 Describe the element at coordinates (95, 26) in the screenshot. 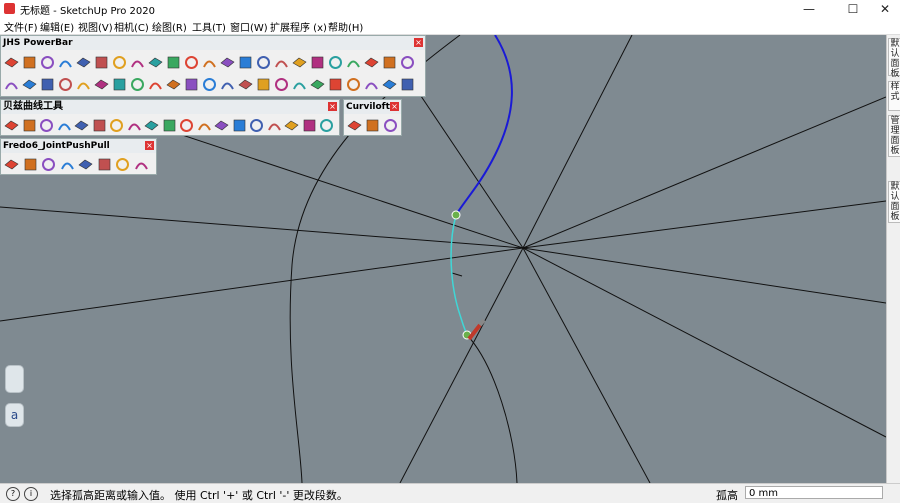

I see `menu-view: 视图(V)` at that location.